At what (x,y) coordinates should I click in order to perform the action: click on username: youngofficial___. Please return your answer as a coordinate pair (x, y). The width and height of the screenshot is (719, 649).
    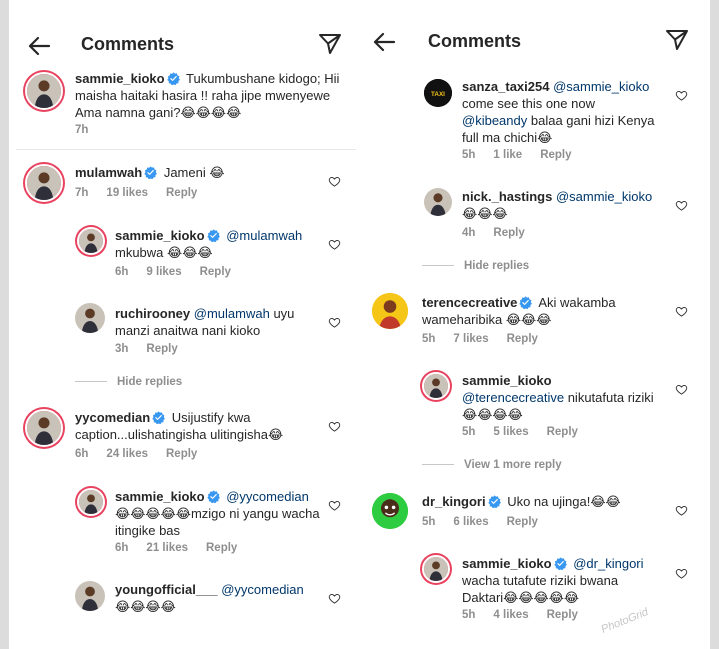
    Looking at the image, I should click on (166, 589).